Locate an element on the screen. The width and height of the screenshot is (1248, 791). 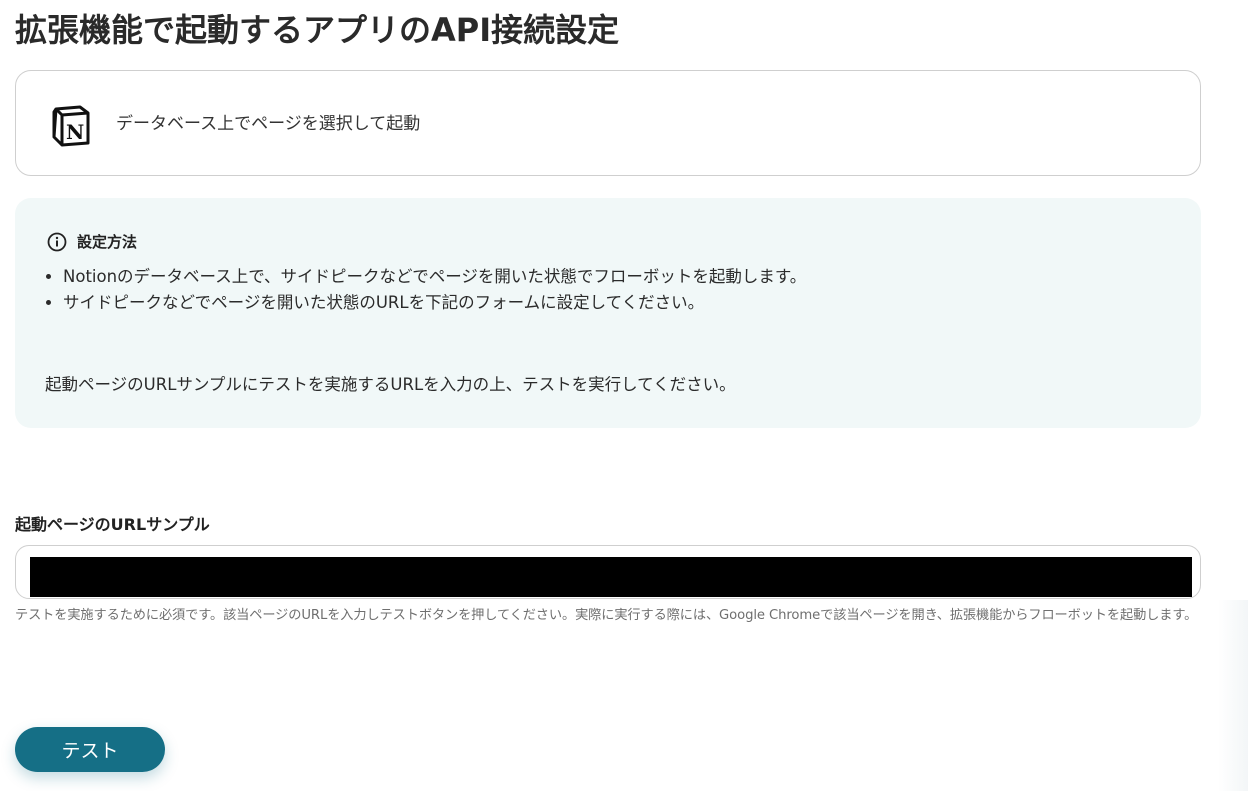
test-button: テスト is located at coordinates (90, 749).